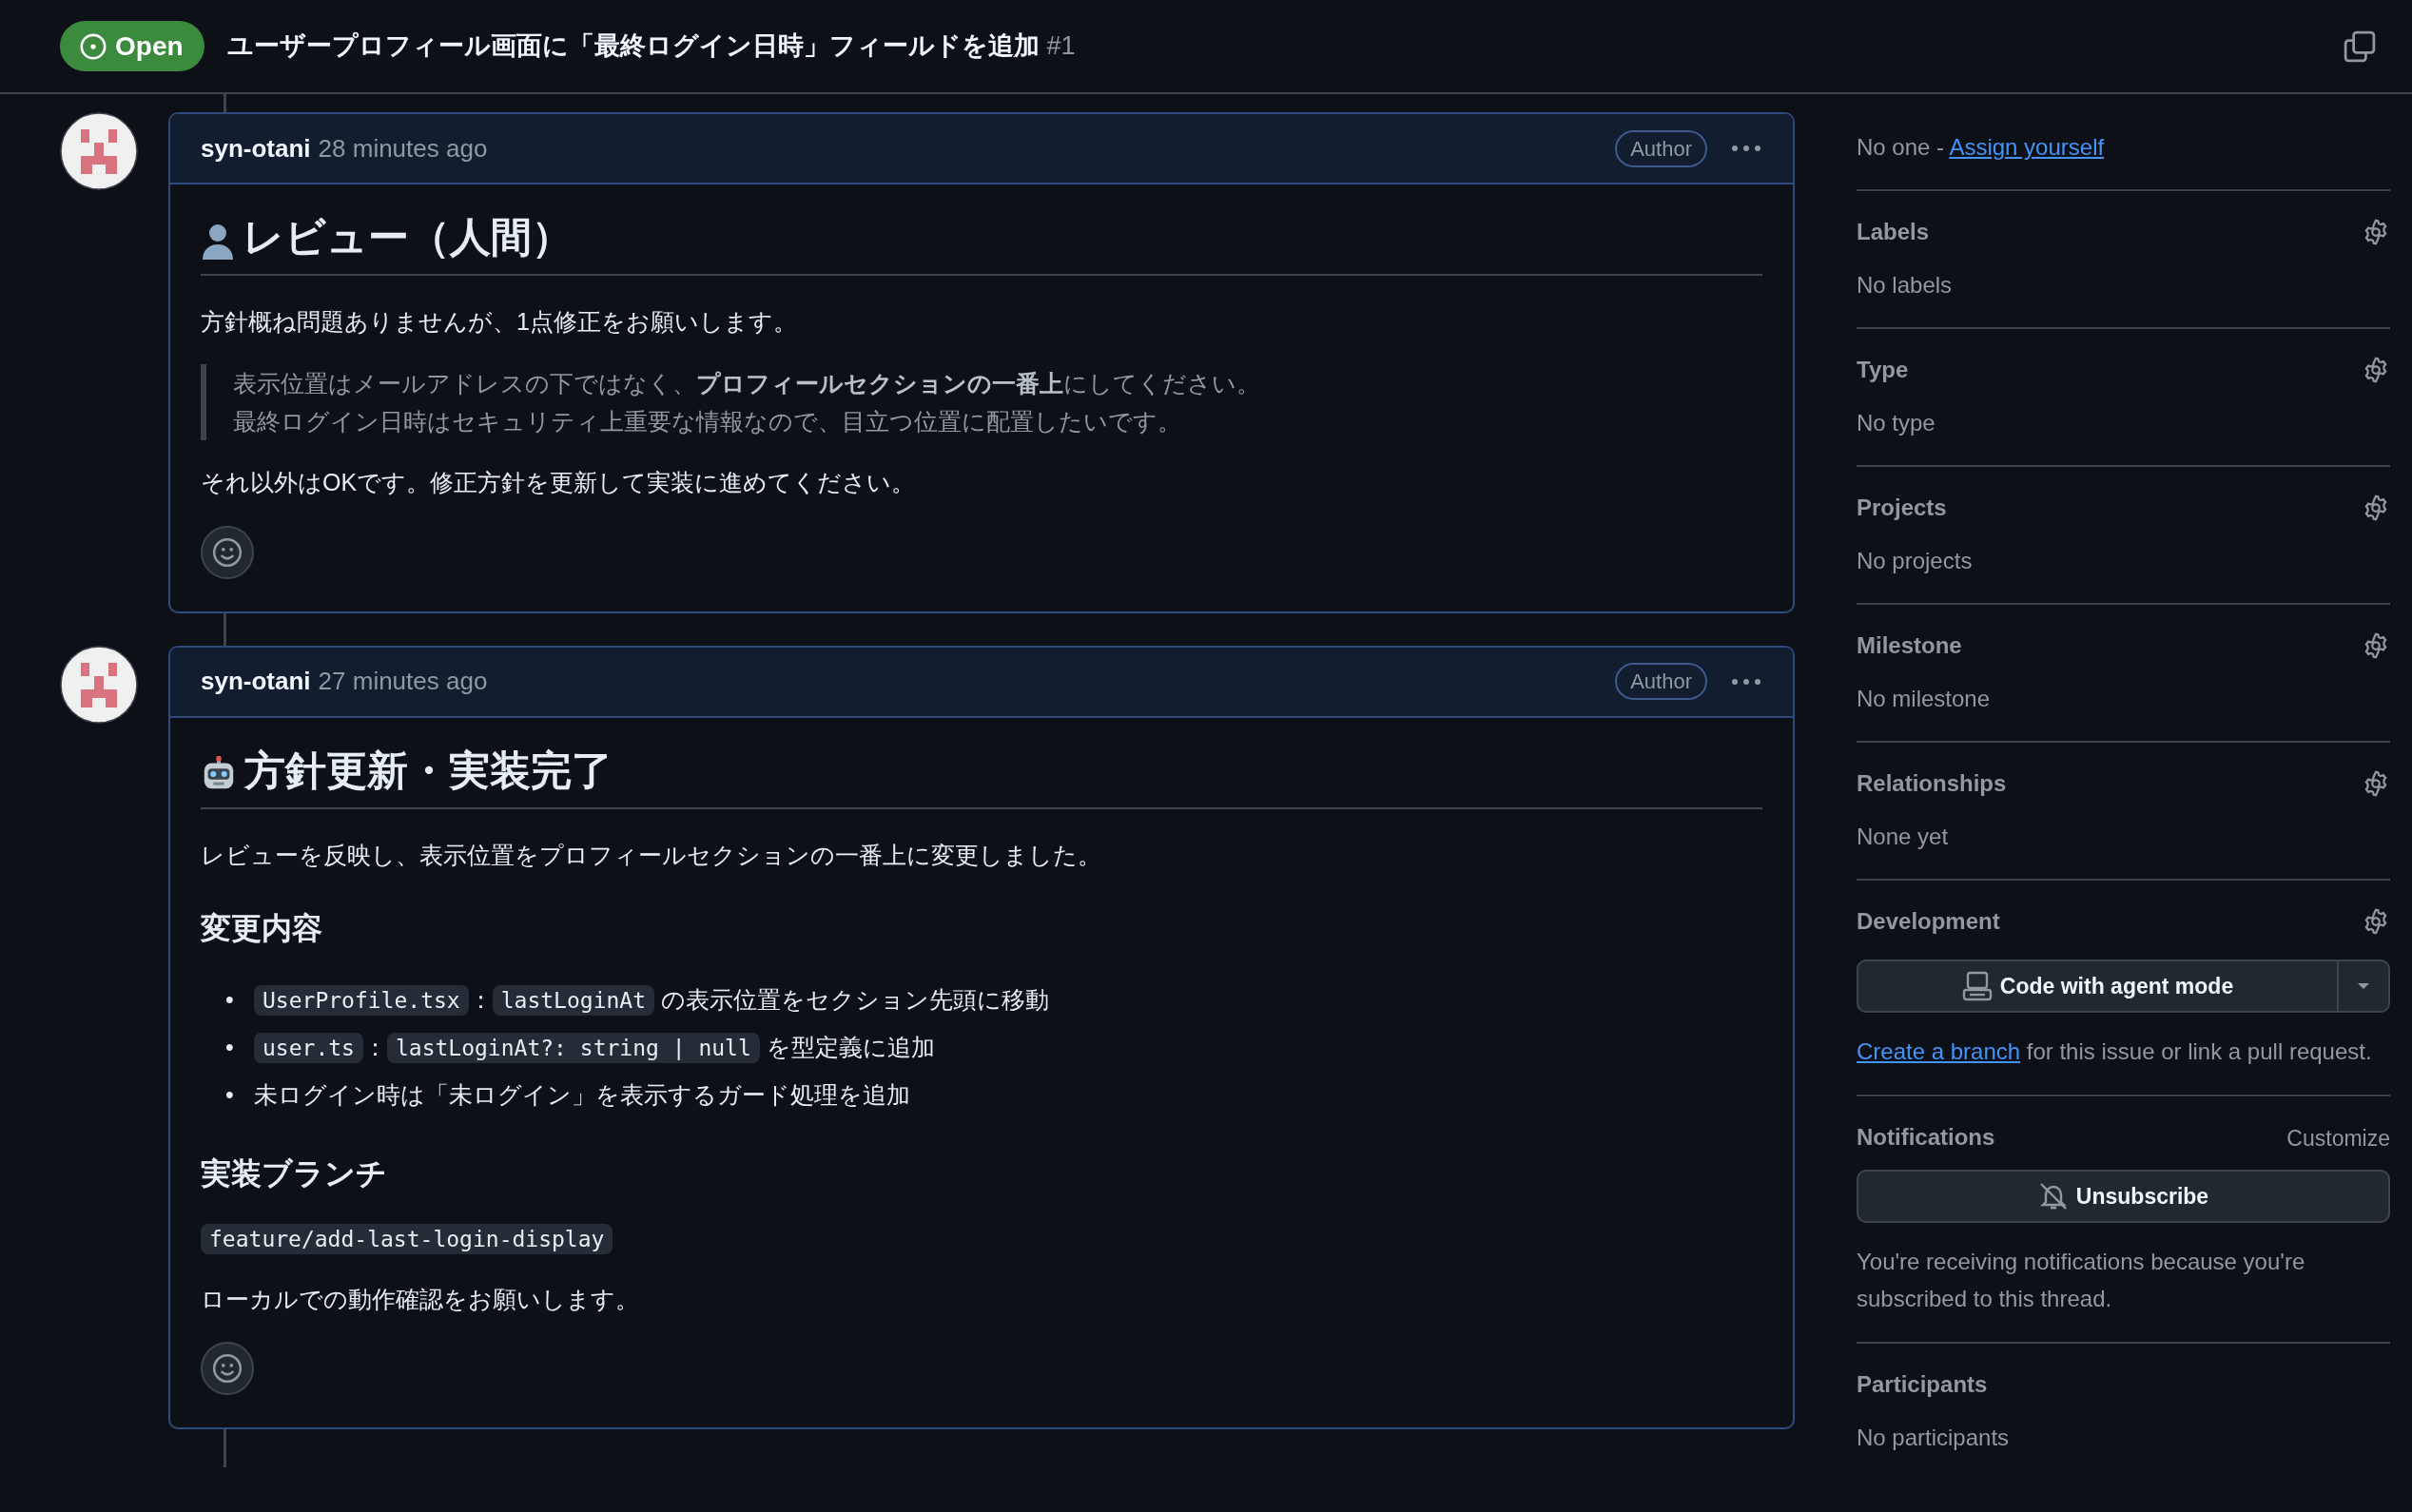 The width and height of the screenshot is (2412, 1512). I want to click on notification-note: You're receiving notifications because you're subscribed to this thread., so click(2081, 1280).